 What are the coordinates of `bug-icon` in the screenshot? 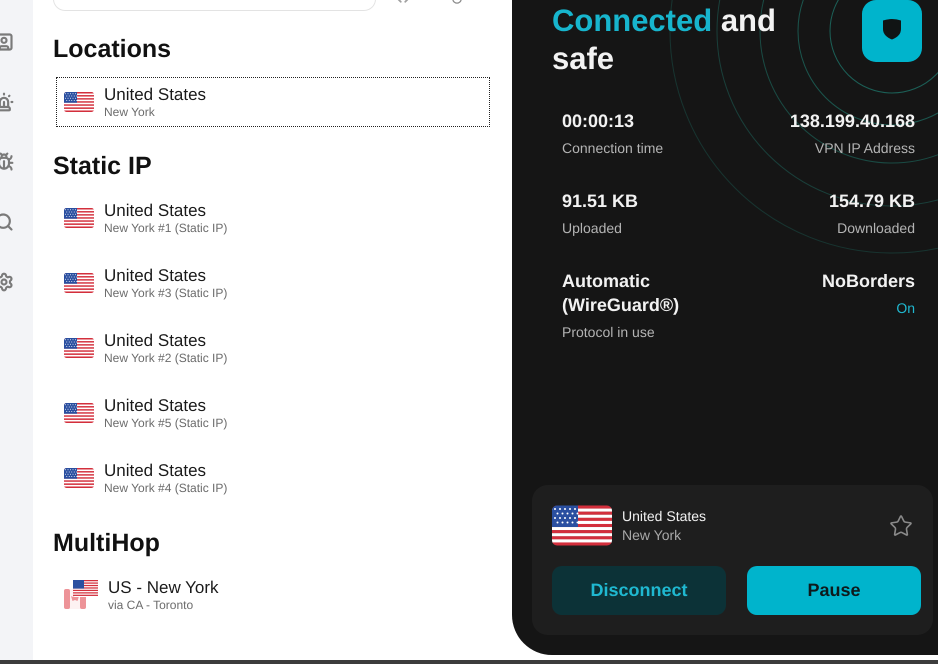 It's located at (7, 162).